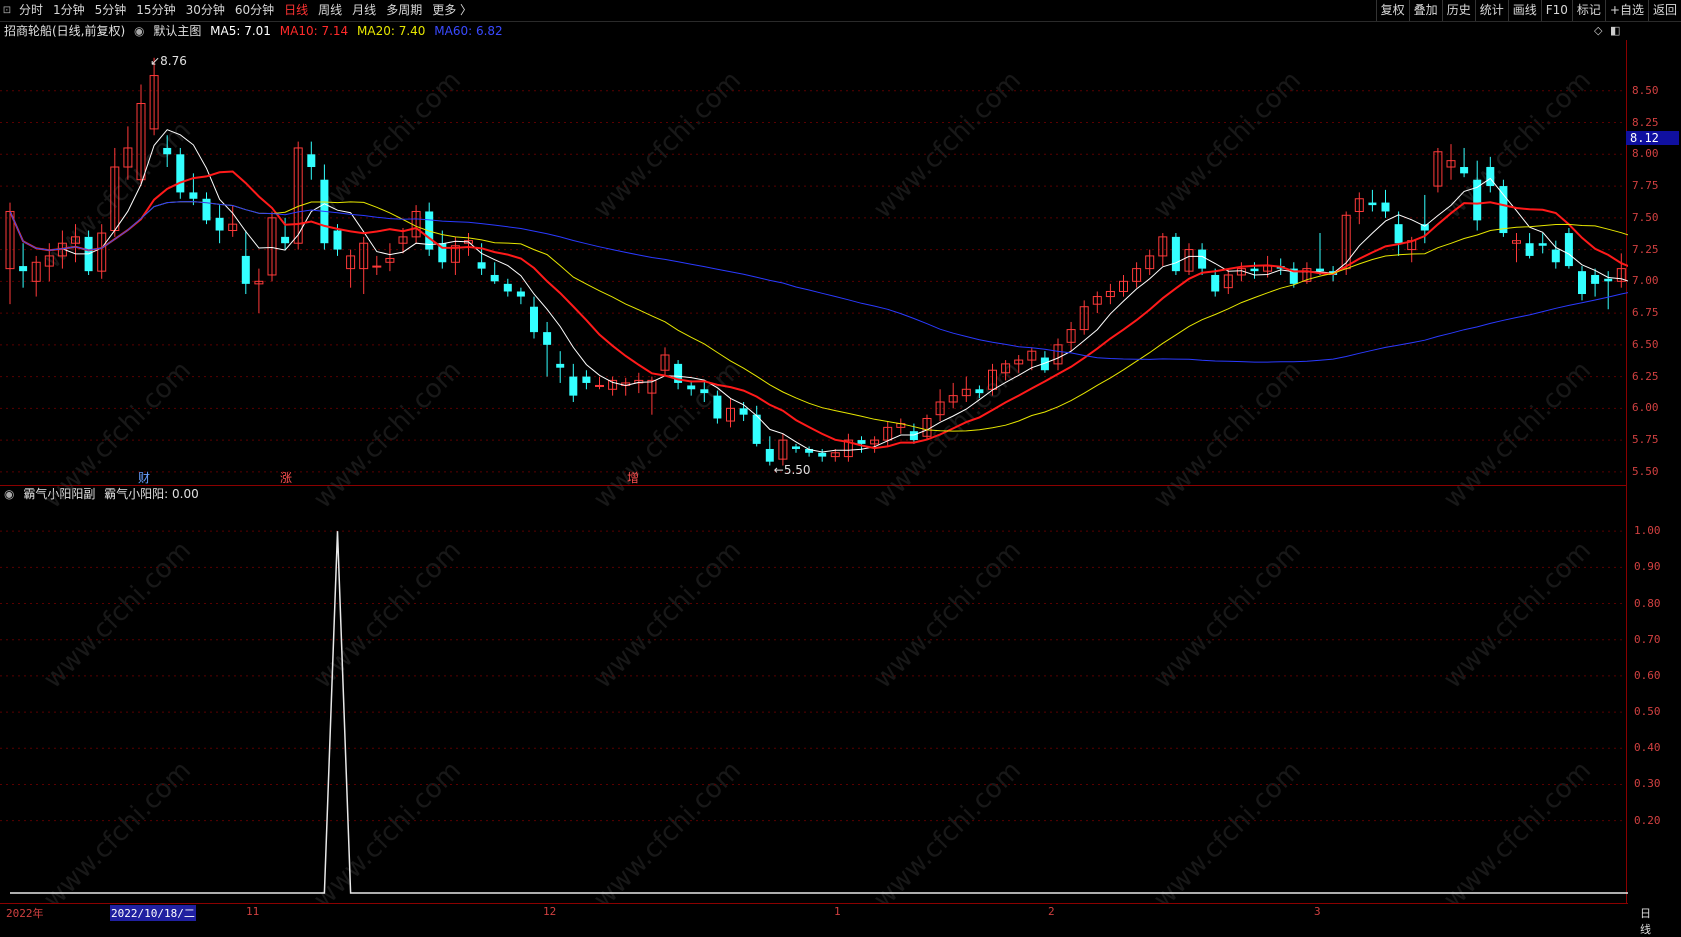  Describe the element at coordinates (1645, 186) in the screenshot. I see `price-tick-label: 7.75` at that location.